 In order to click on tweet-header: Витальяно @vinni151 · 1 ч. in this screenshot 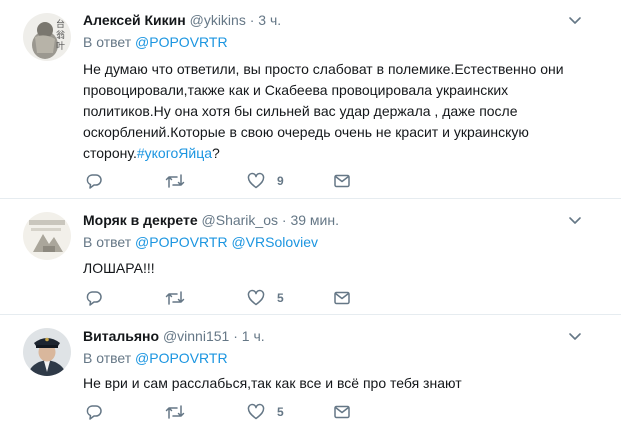, I will do `click(174, 336)`.